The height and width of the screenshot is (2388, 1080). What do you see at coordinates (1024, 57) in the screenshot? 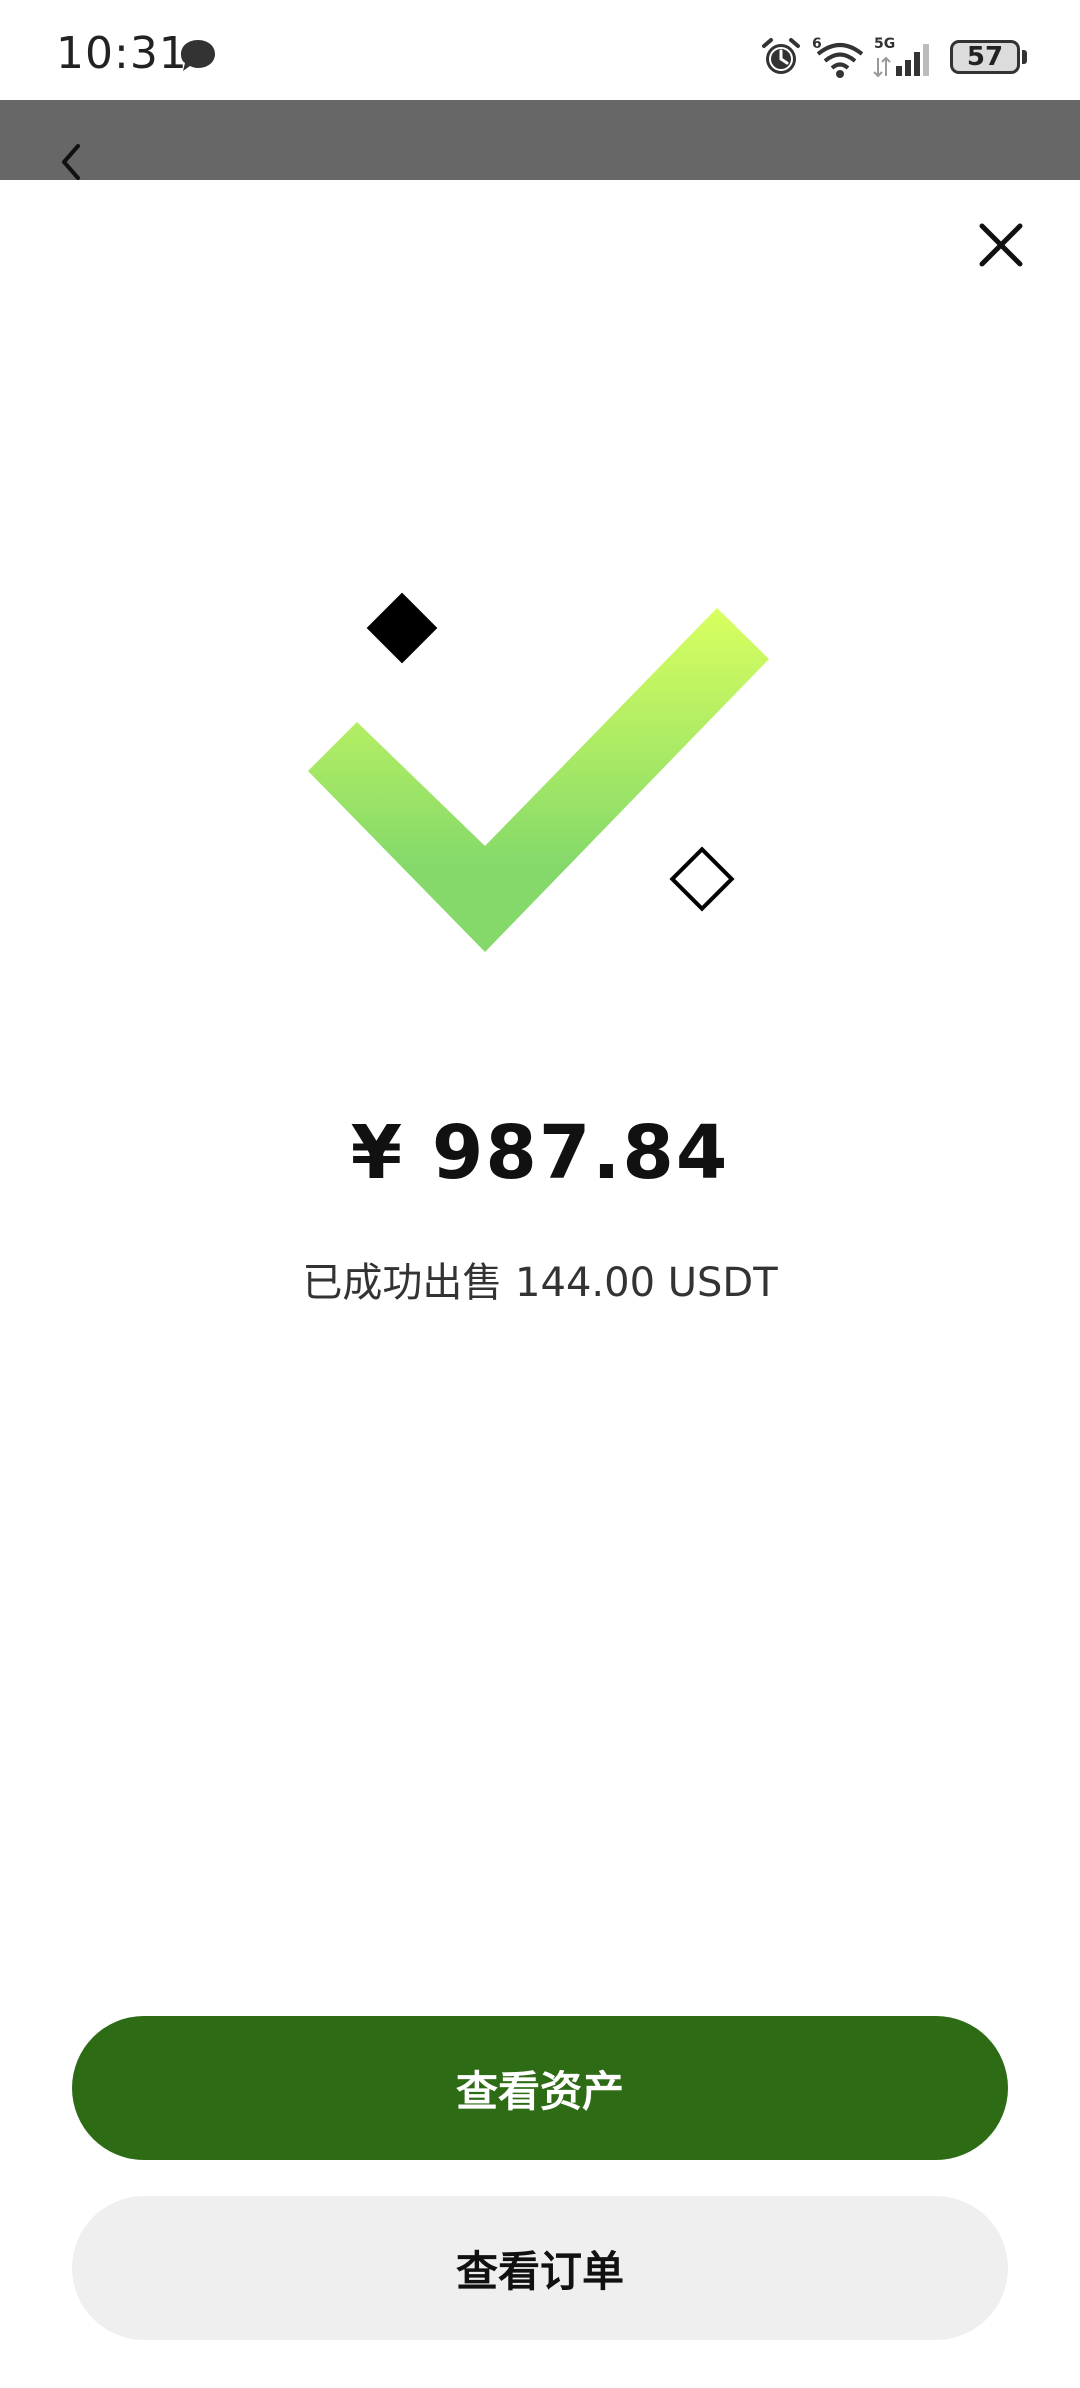
I see `battery-tip` at bounding box center [1024, 57].